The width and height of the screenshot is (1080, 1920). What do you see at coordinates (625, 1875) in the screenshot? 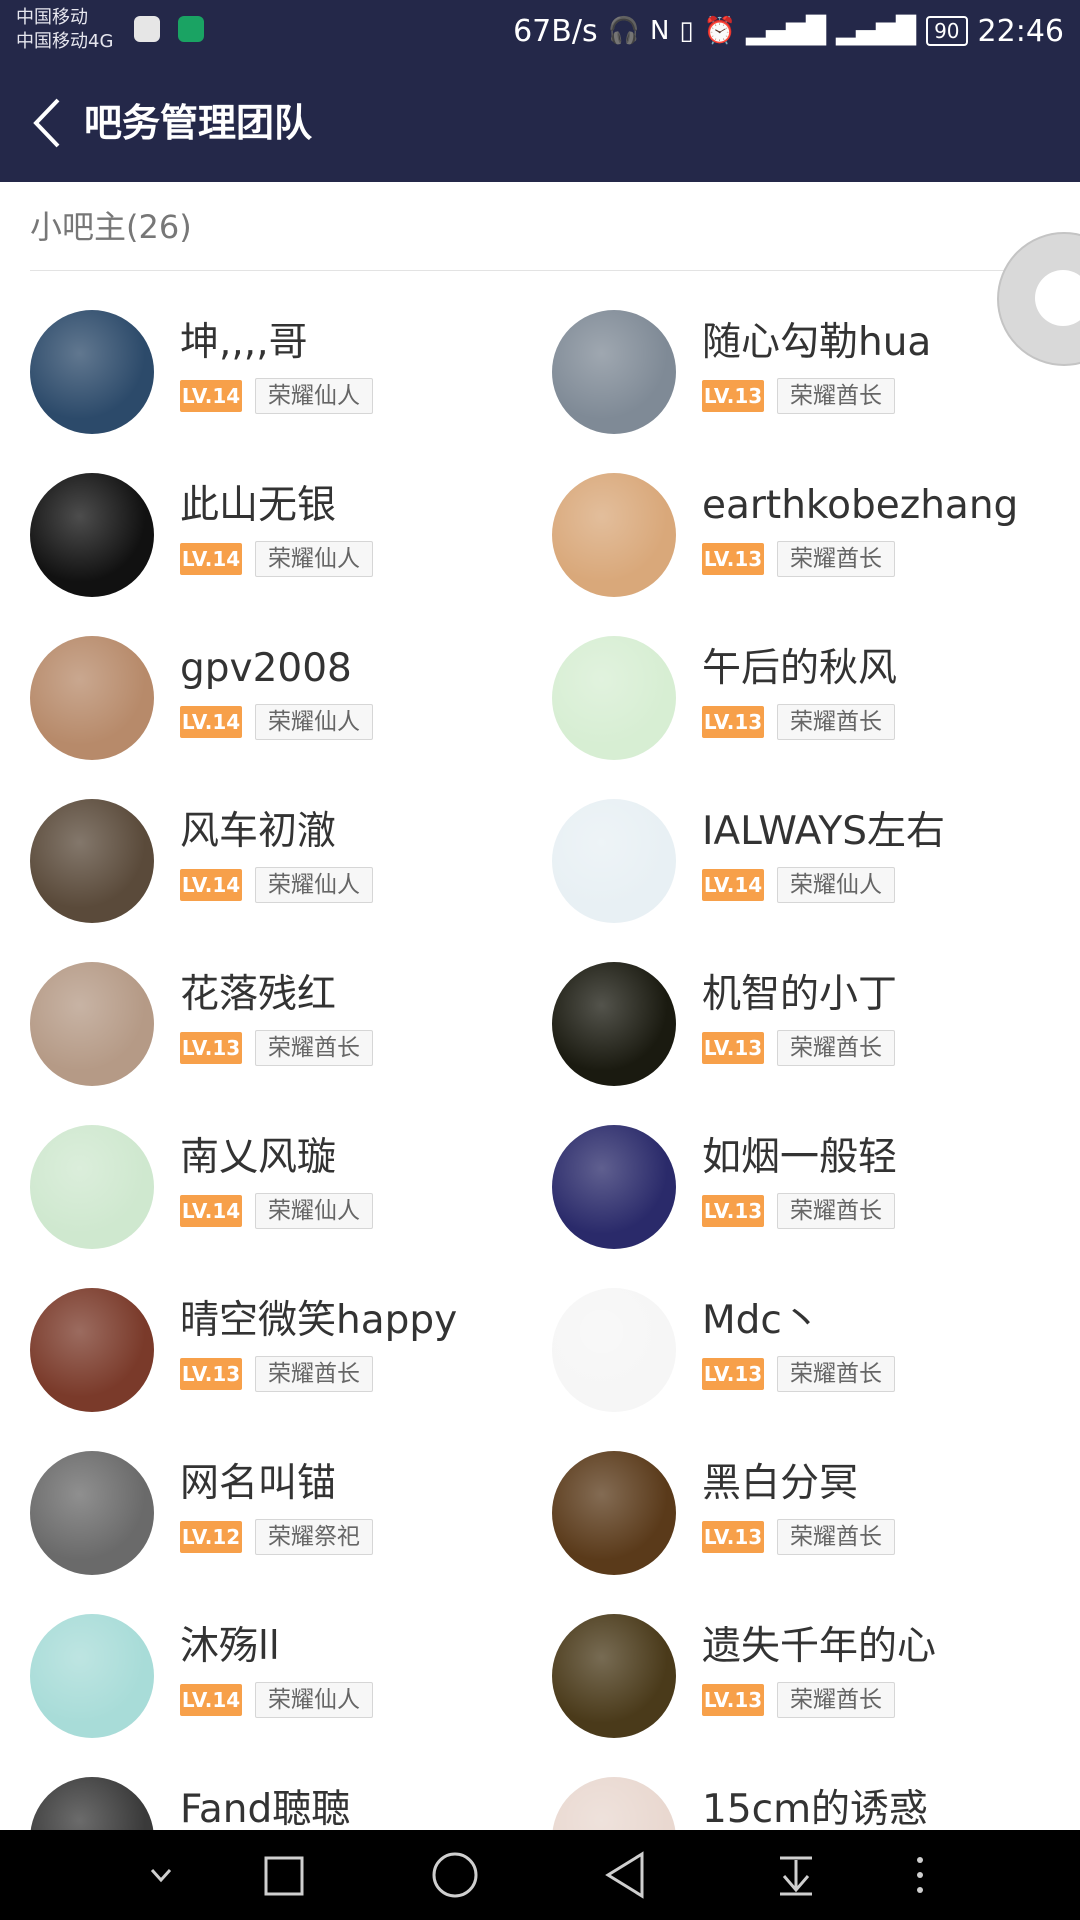
I see `triangle-back-icon` at bounding box center [625, 1875].